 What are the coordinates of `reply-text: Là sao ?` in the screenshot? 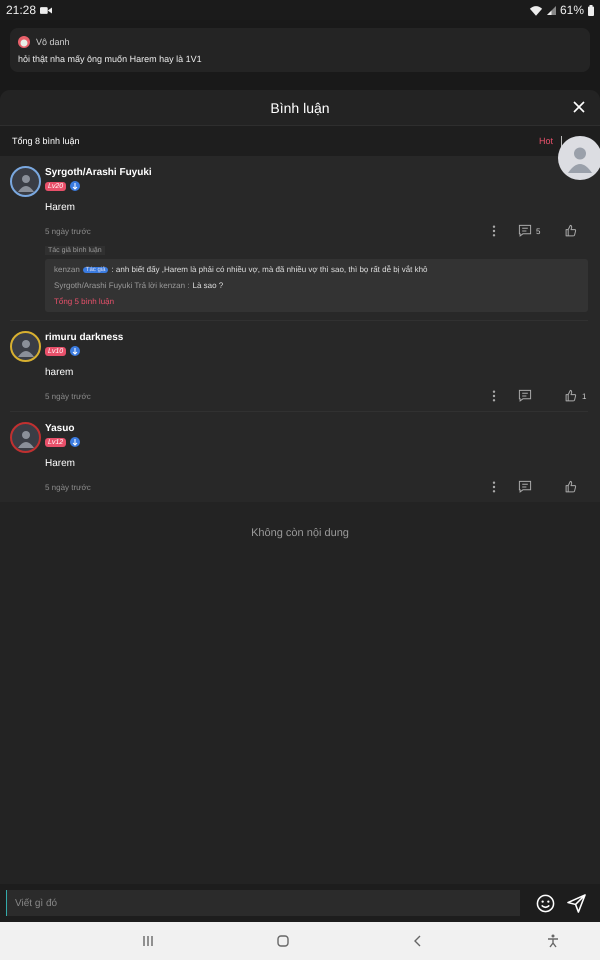 It's located at (208, 285).